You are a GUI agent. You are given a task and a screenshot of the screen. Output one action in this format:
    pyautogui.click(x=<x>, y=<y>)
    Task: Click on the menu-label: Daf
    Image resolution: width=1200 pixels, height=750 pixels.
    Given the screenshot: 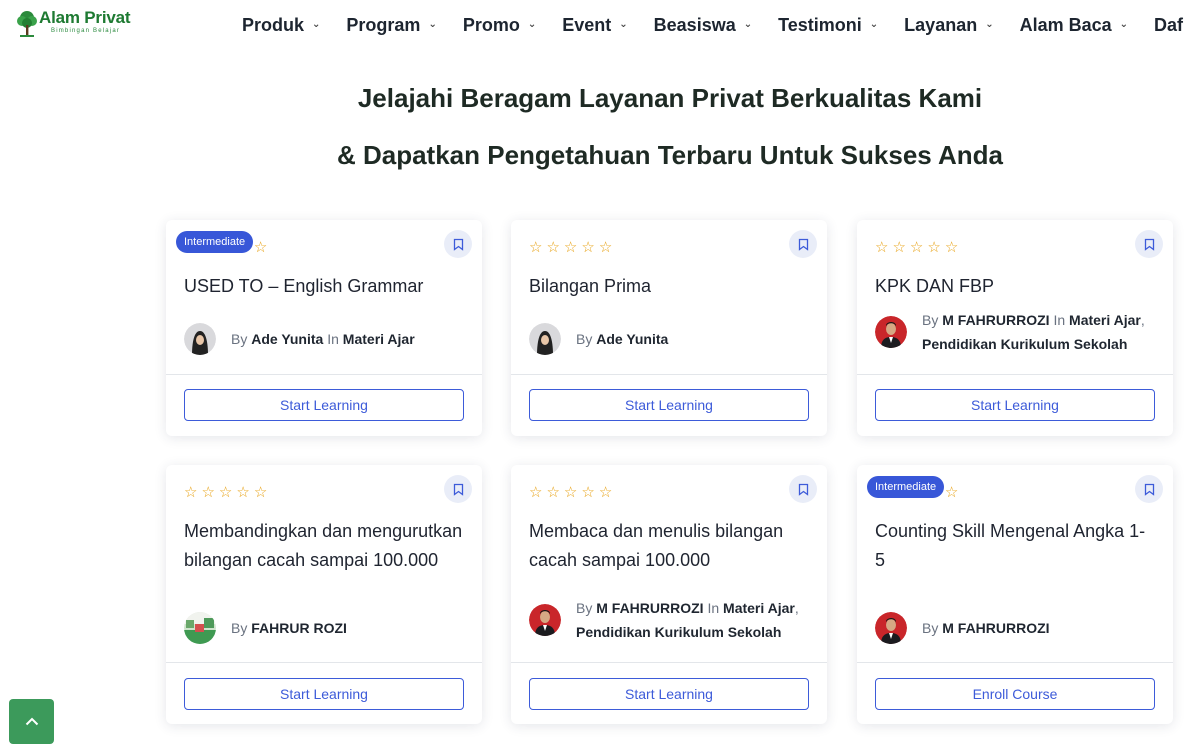 What is the action you would take?
    pyautogui.click(x=1169, y=24)
    